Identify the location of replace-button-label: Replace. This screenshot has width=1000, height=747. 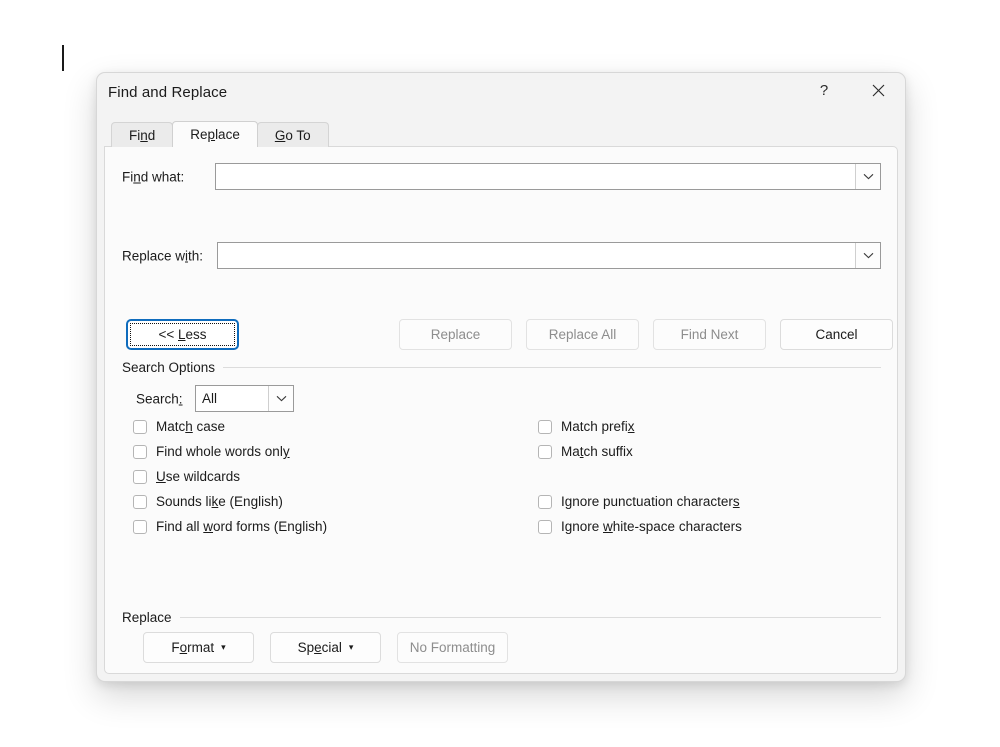
(455, 334).